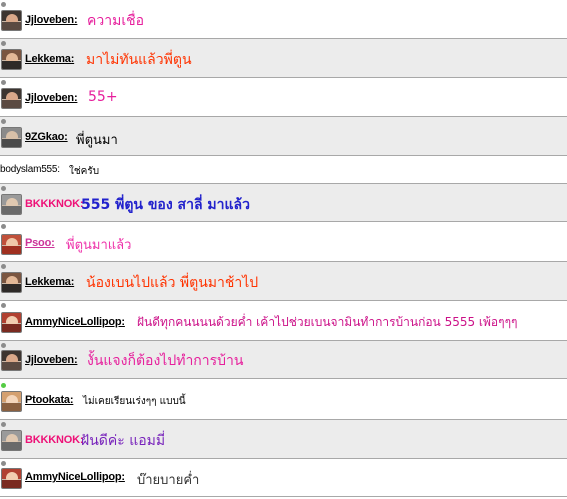  I want to click on chat-message: AmmyNiceLollipop: บ๊ายบายค่ำ, so click(283, 478).